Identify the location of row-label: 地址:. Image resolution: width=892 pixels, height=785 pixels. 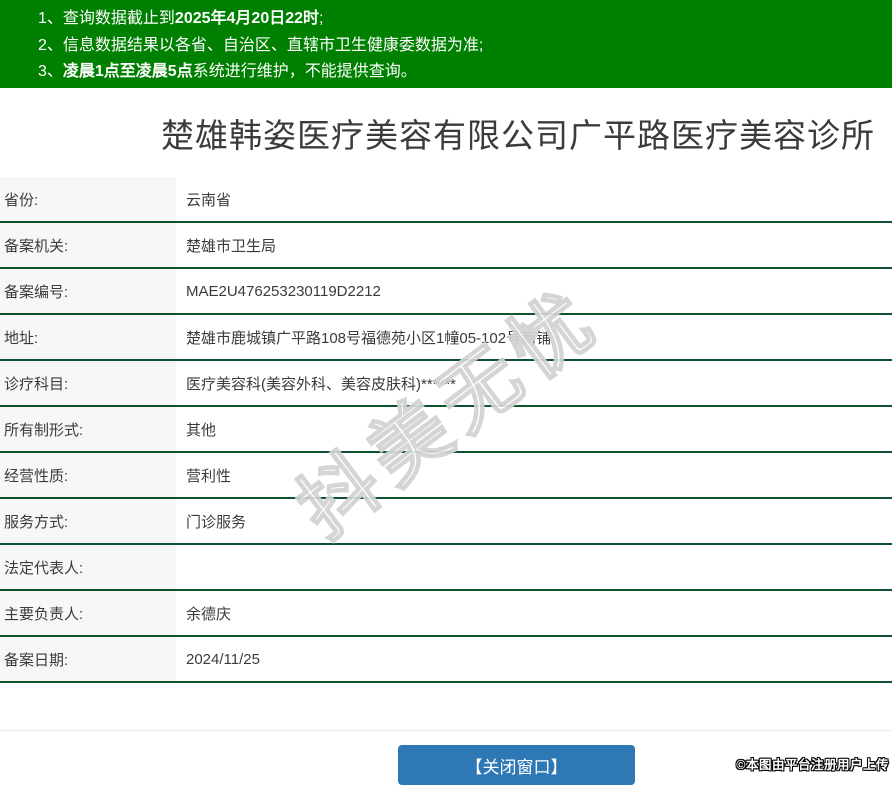
(88, 337).